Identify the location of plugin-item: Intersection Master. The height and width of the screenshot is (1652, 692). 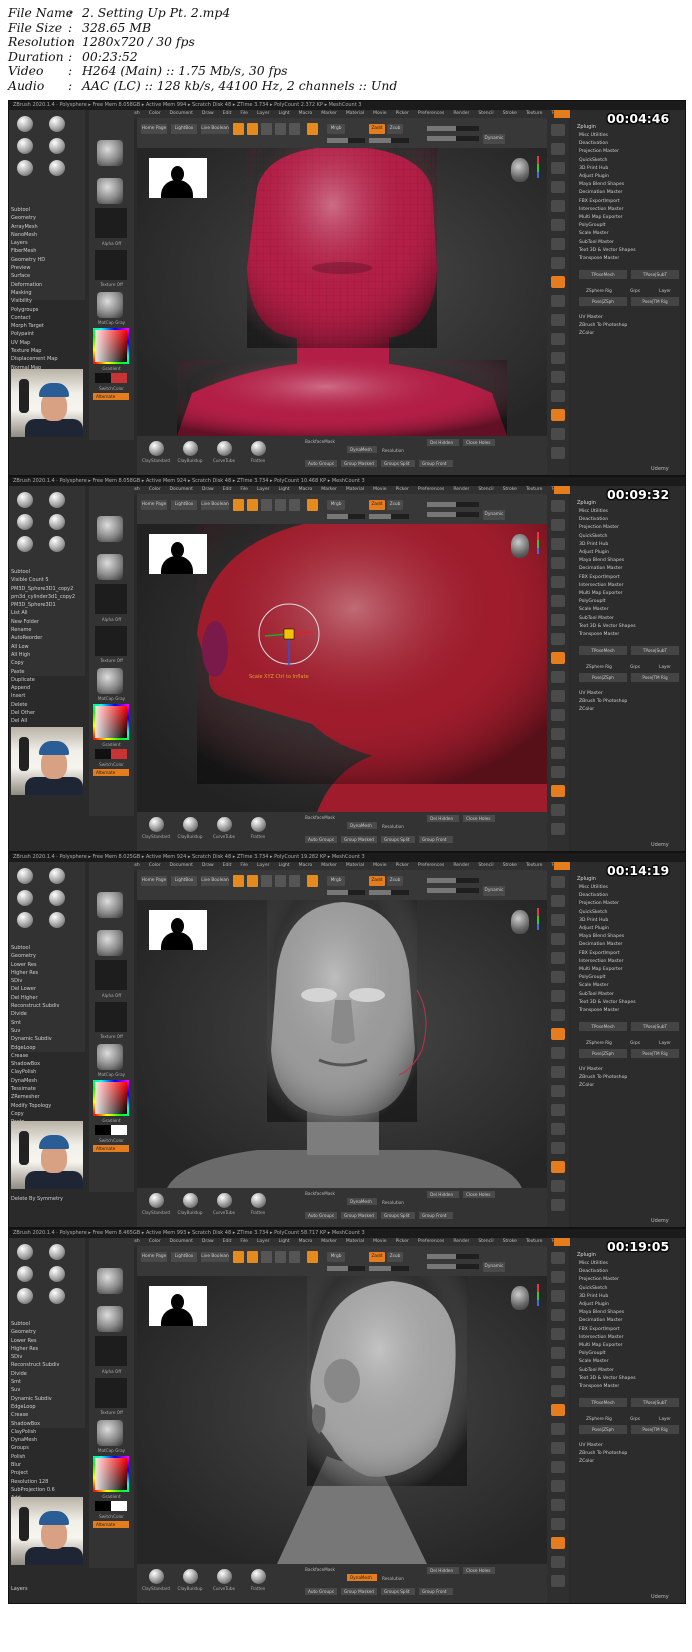
(629, 210).